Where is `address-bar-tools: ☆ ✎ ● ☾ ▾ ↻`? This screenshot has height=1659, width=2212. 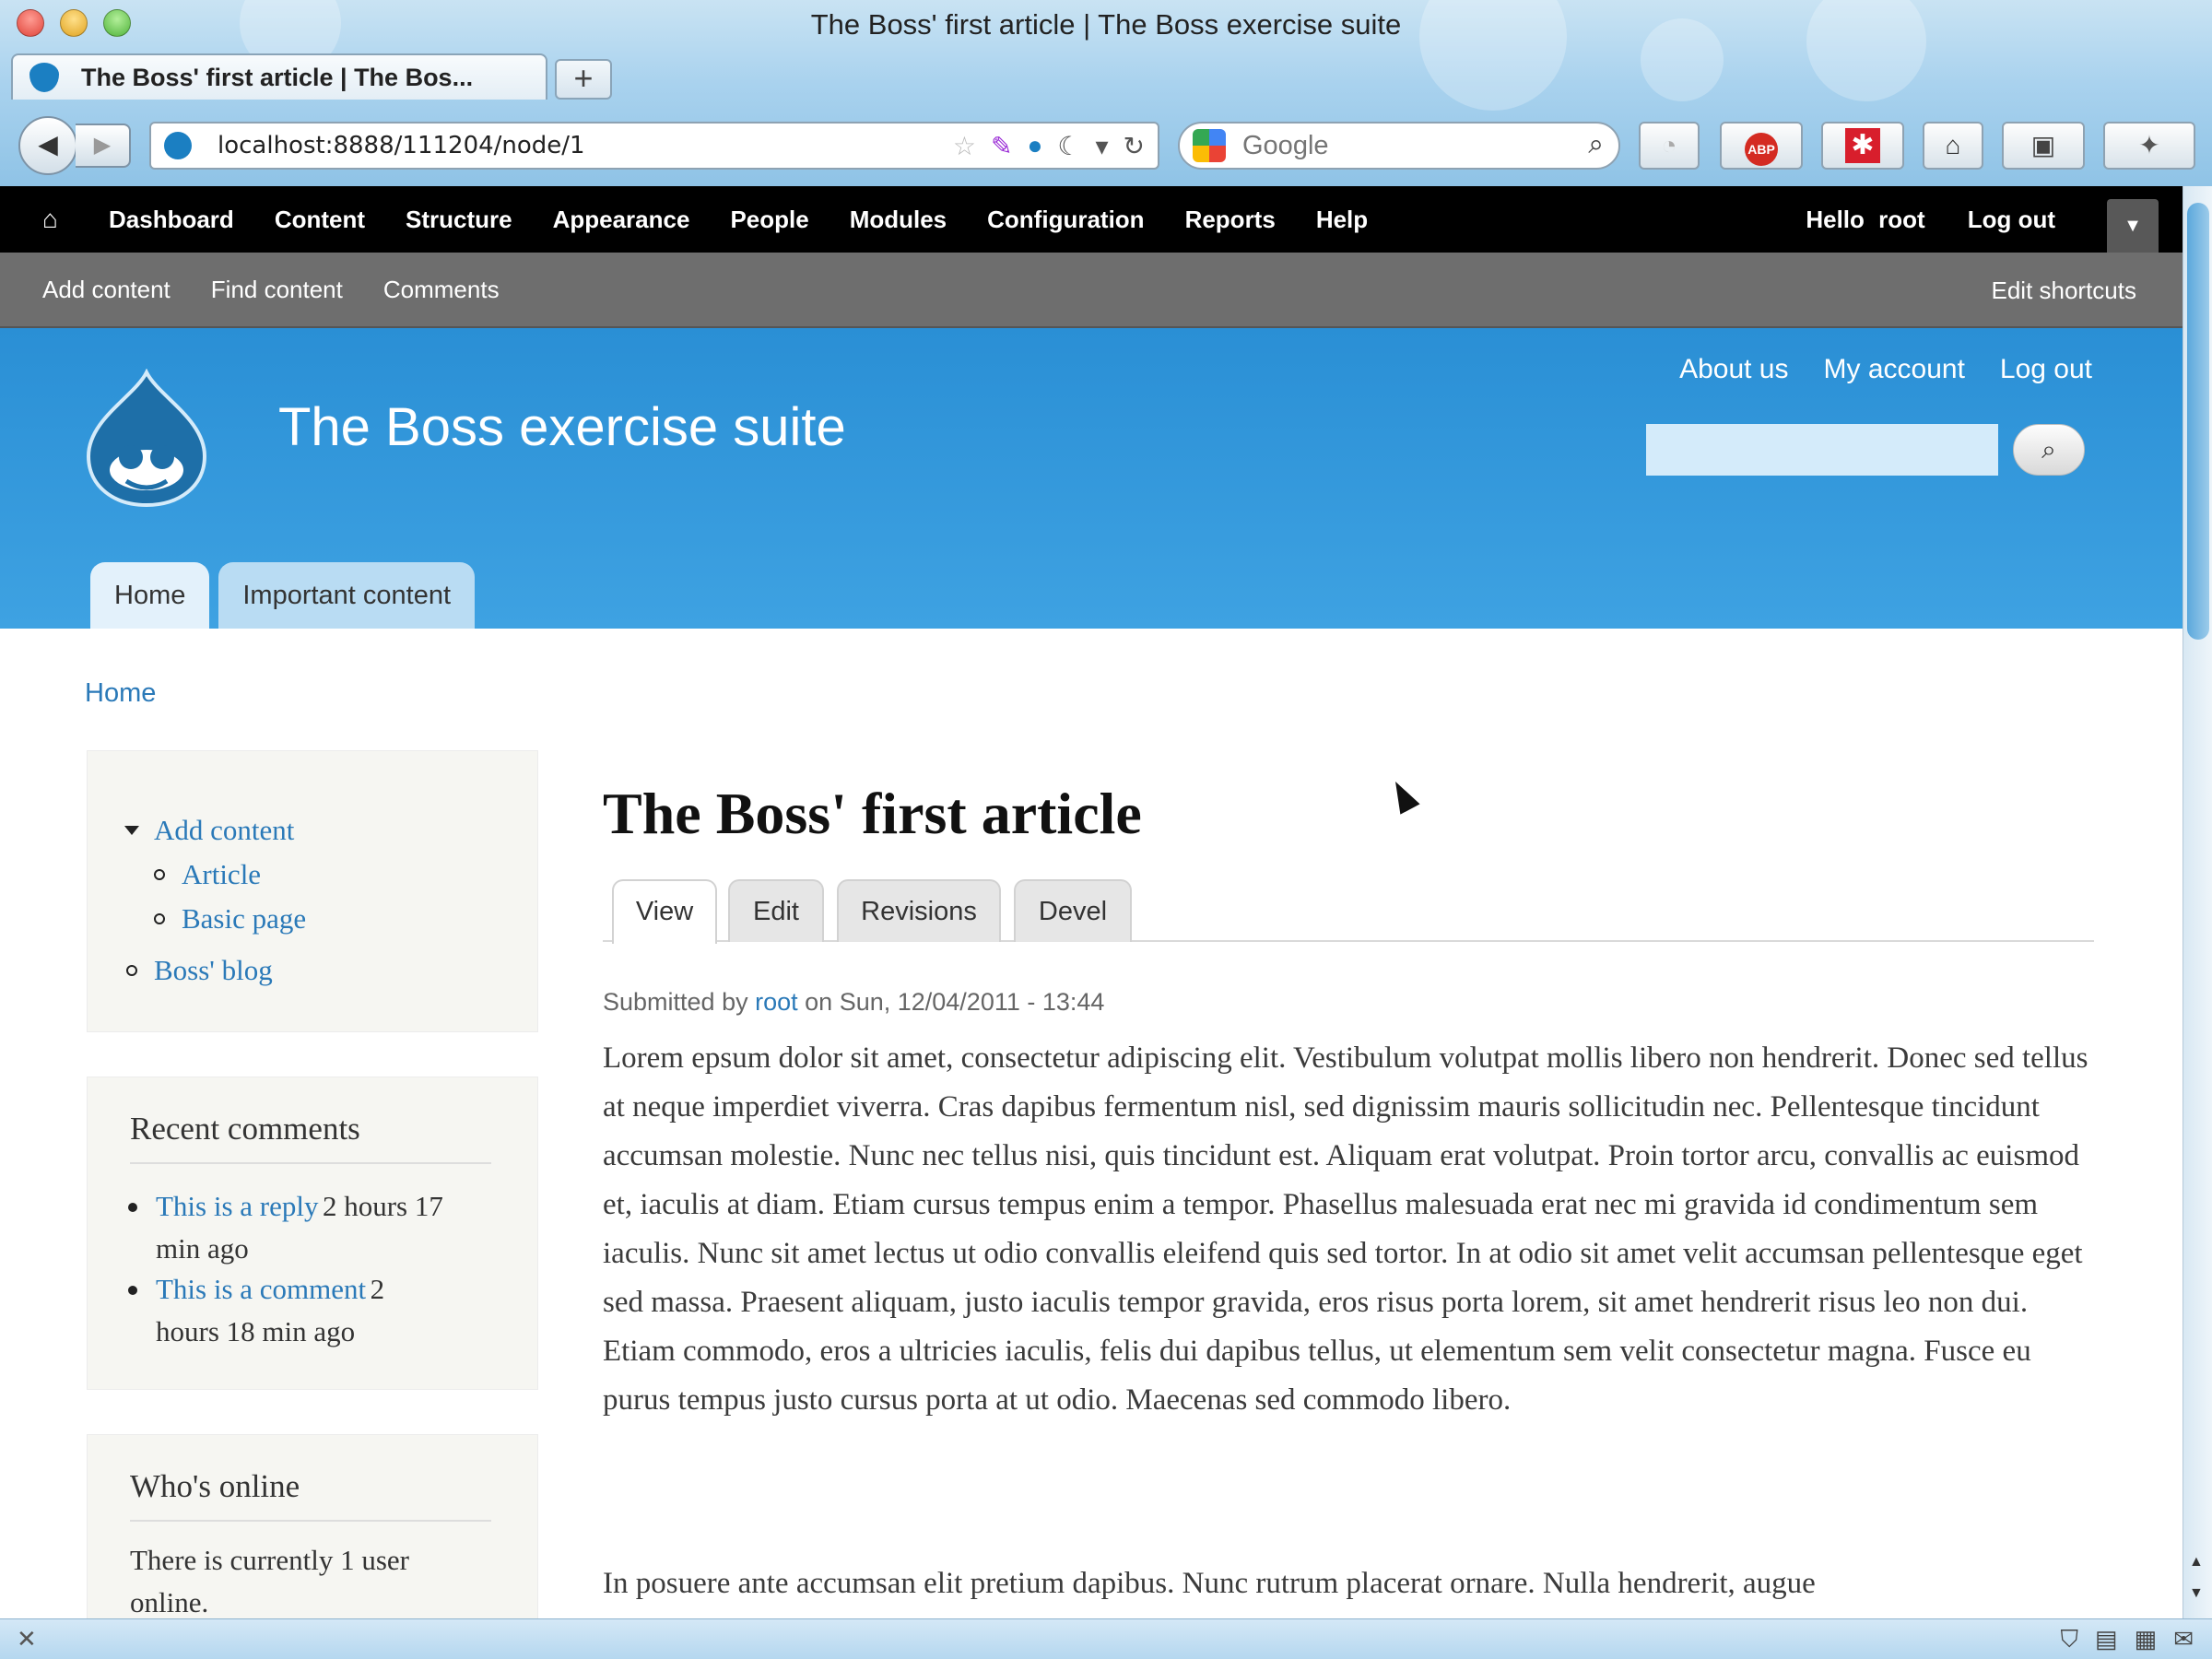
address-bar-tools: ☆ ✎ ● ☾ ▾ ↻ is located at coordinates (1049, 146).